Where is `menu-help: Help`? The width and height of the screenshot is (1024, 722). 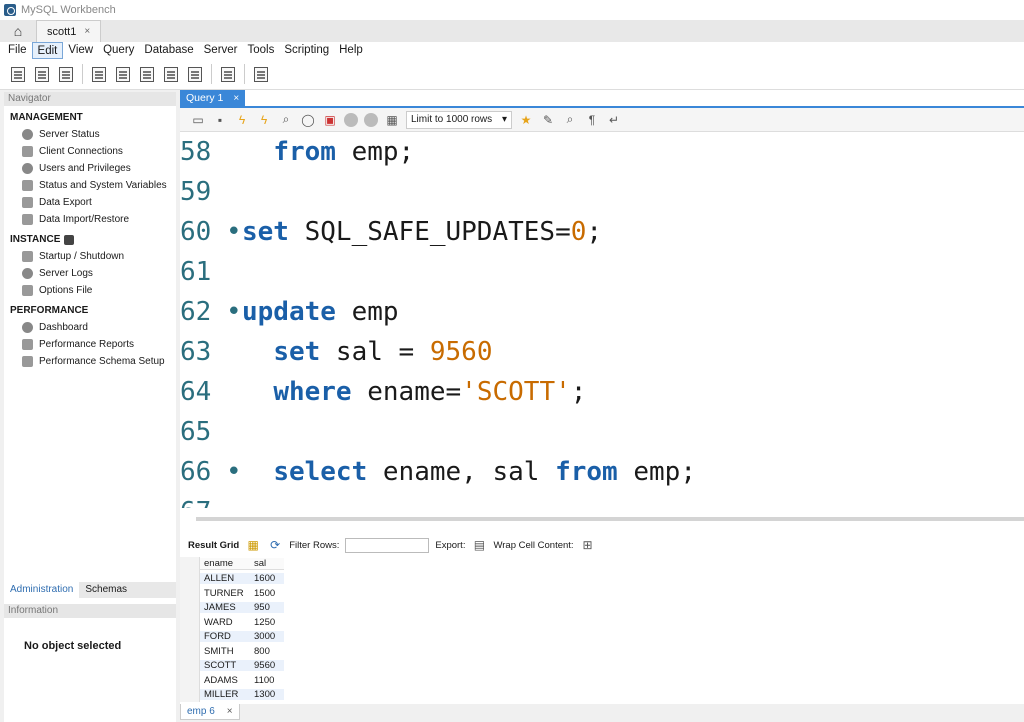 menu-help: Help is located at coordinates (351, 50).